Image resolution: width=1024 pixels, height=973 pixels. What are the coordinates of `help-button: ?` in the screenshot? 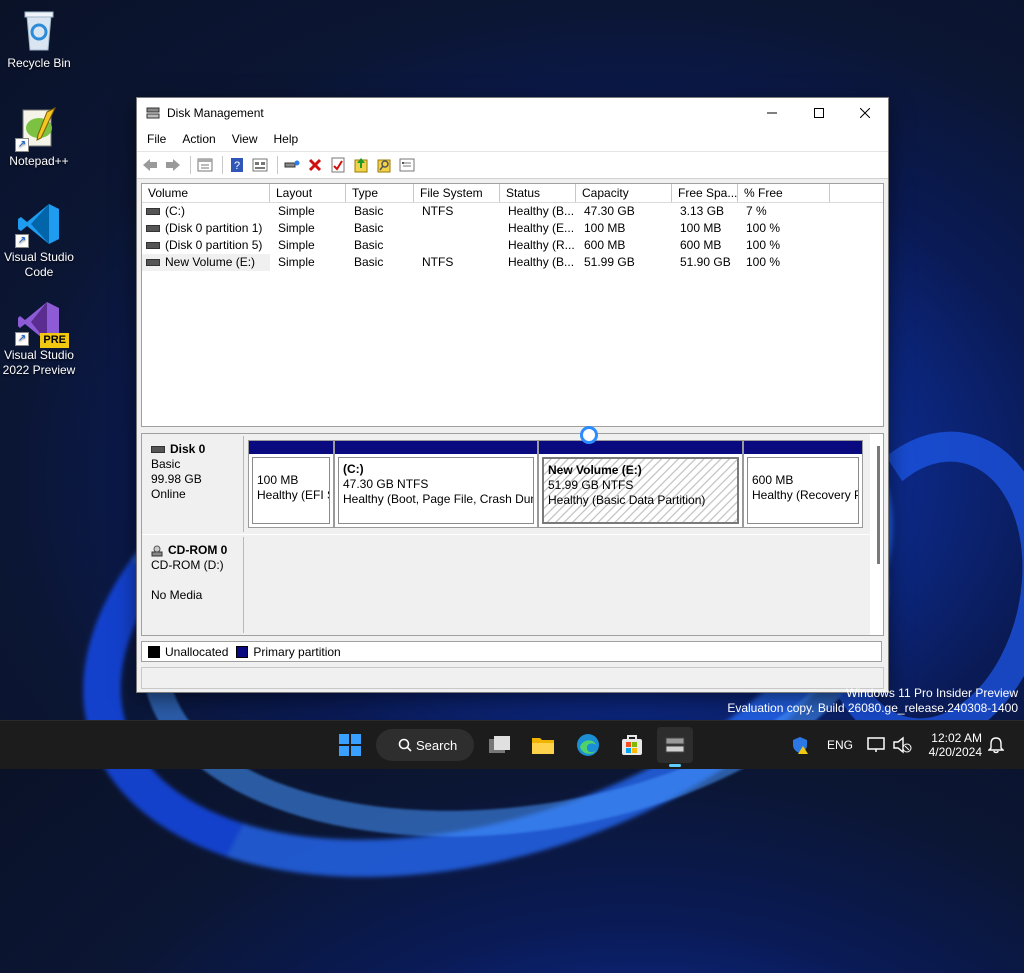 It's located at (237, 165).